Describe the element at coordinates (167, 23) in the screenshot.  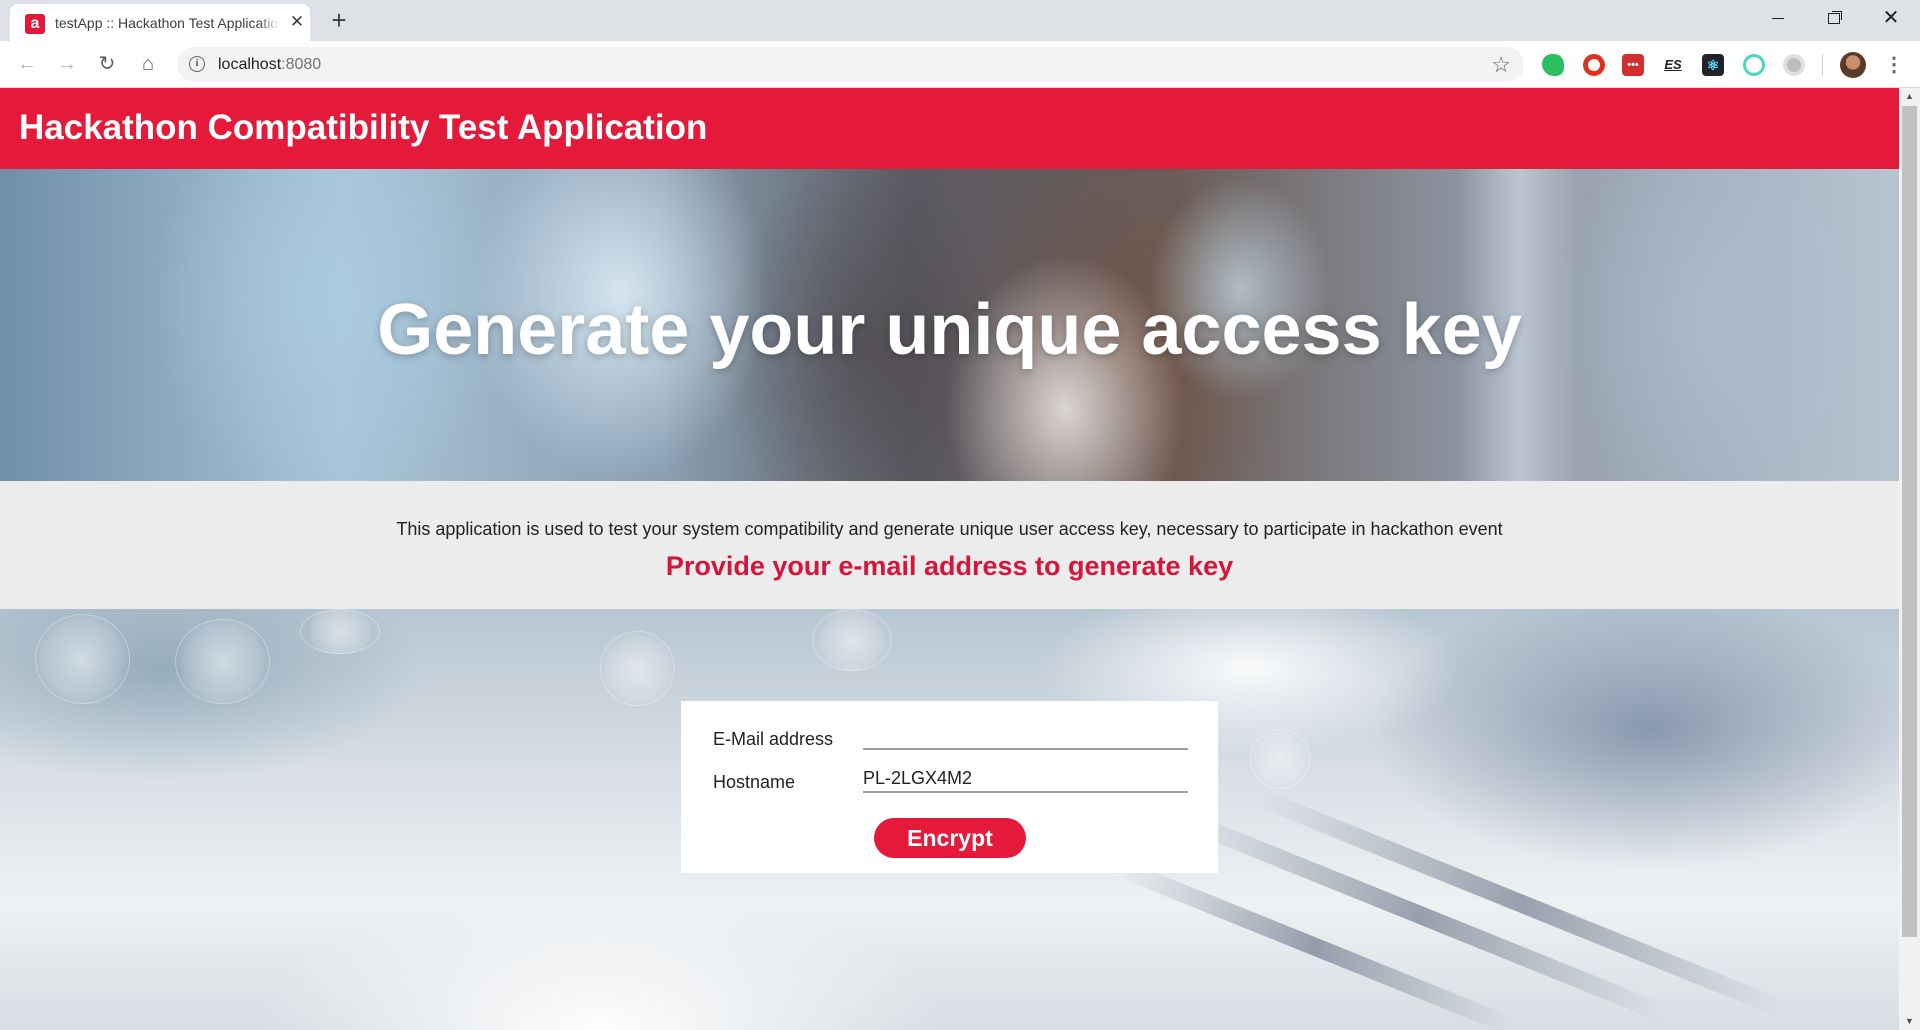
I see `tab-title: testApp :: Hackathon Test Application` at that location.